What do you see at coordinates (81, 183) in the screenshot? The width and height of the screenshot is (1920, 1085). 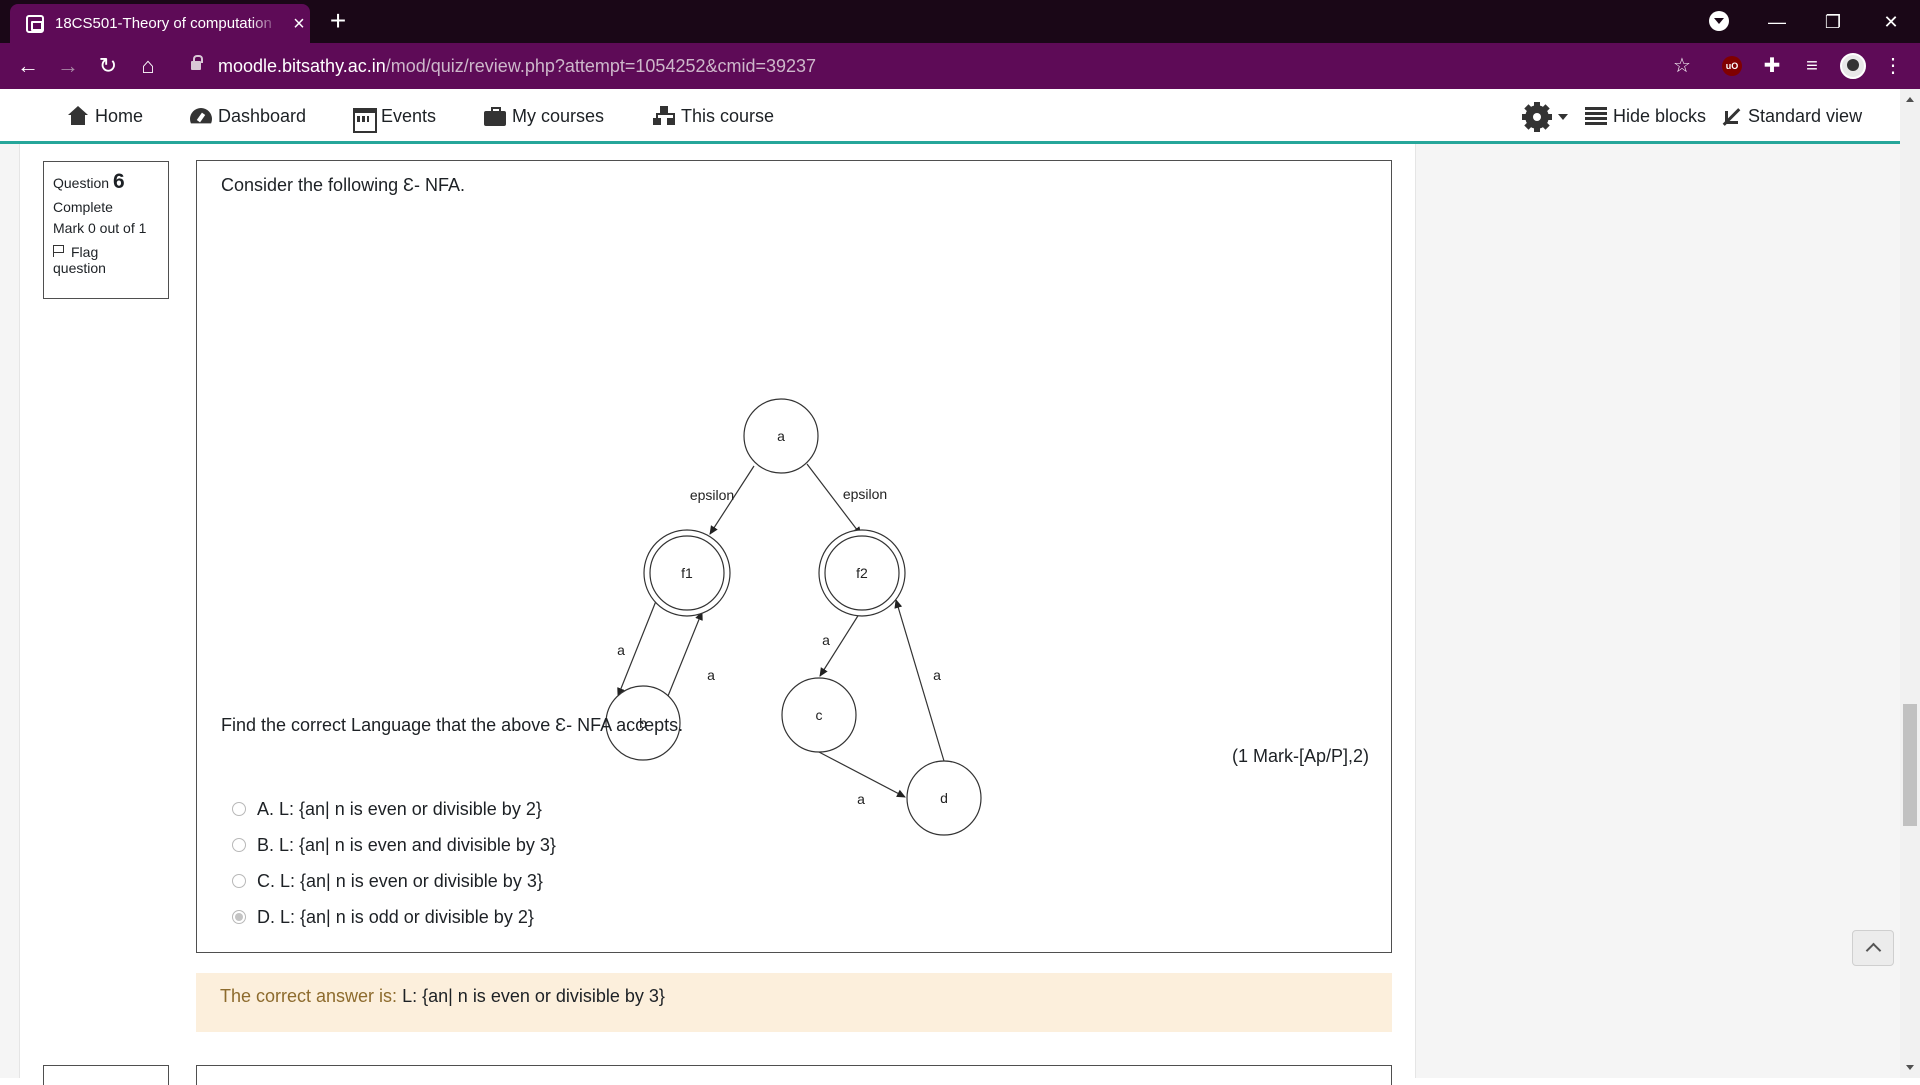 I see `question-label: Question` at bounding box center [81, 183].